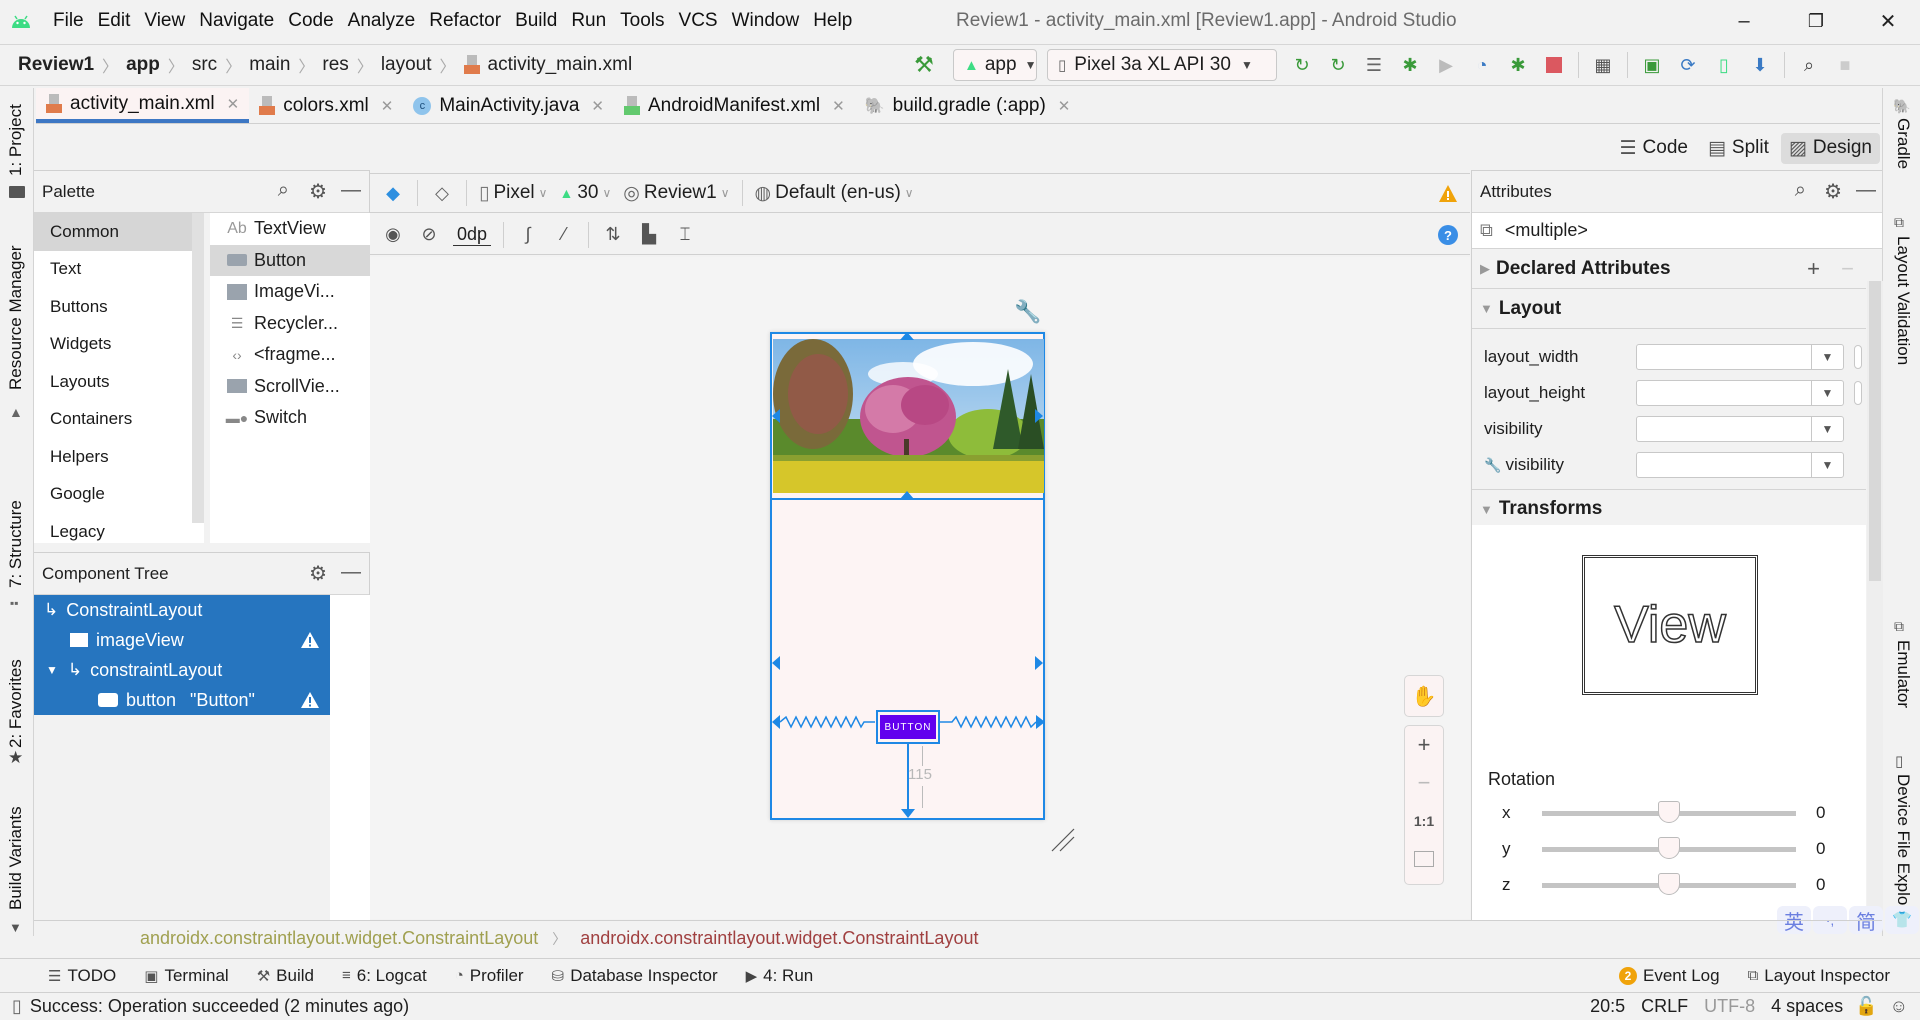 This screenshot has width=1920, height=1020. I want to click on transforms-section: ▼ Transforms, so click(1669, 509).